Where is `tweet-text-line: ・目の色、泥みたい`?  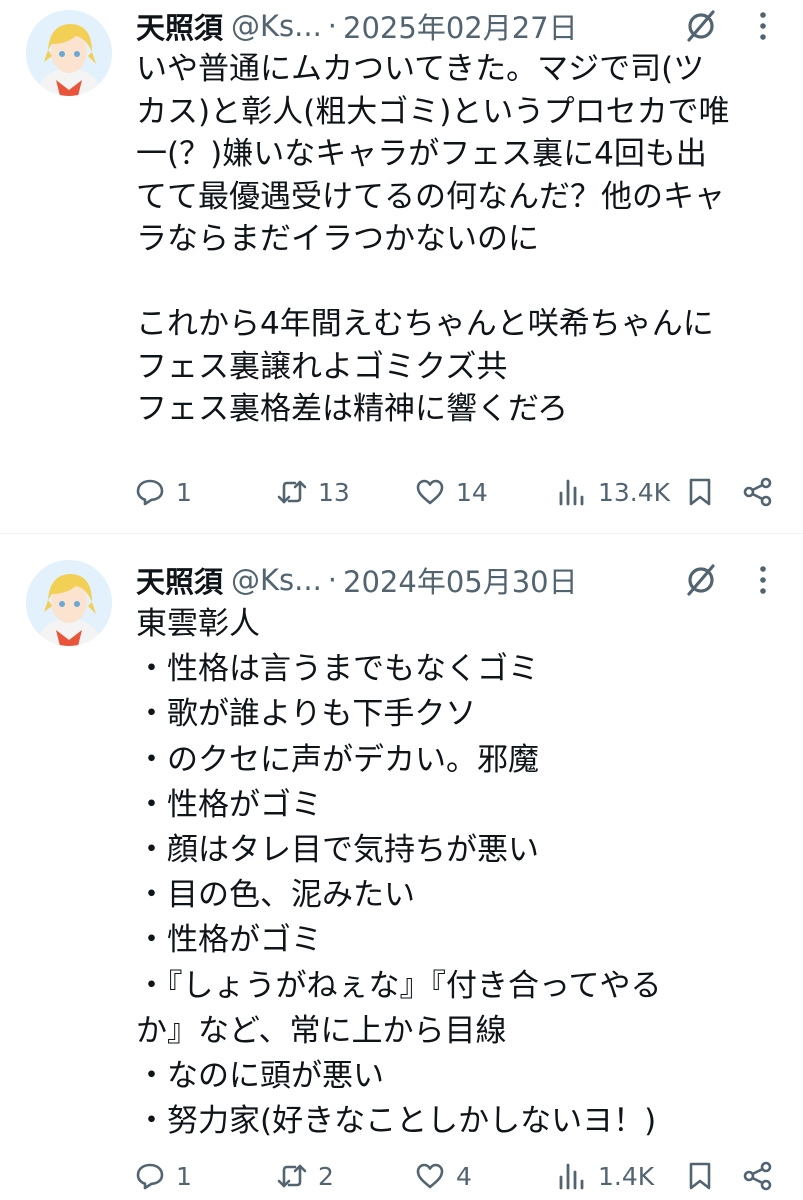 tweet-text-line: ・目の色、泥みたい is located at coordinates (275, 895).